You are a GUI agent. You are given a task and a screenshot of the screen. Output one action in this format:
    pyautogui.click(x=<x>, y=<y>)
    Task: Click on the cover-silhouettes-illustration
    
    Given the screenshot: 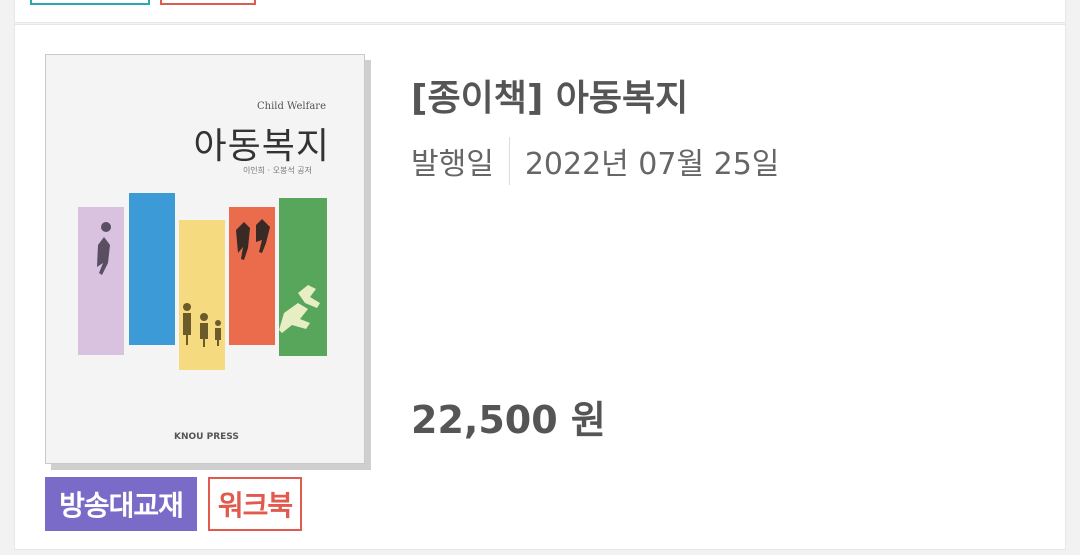 What is the action you would take?
    pyautogui.click(x=208, y=283)
    